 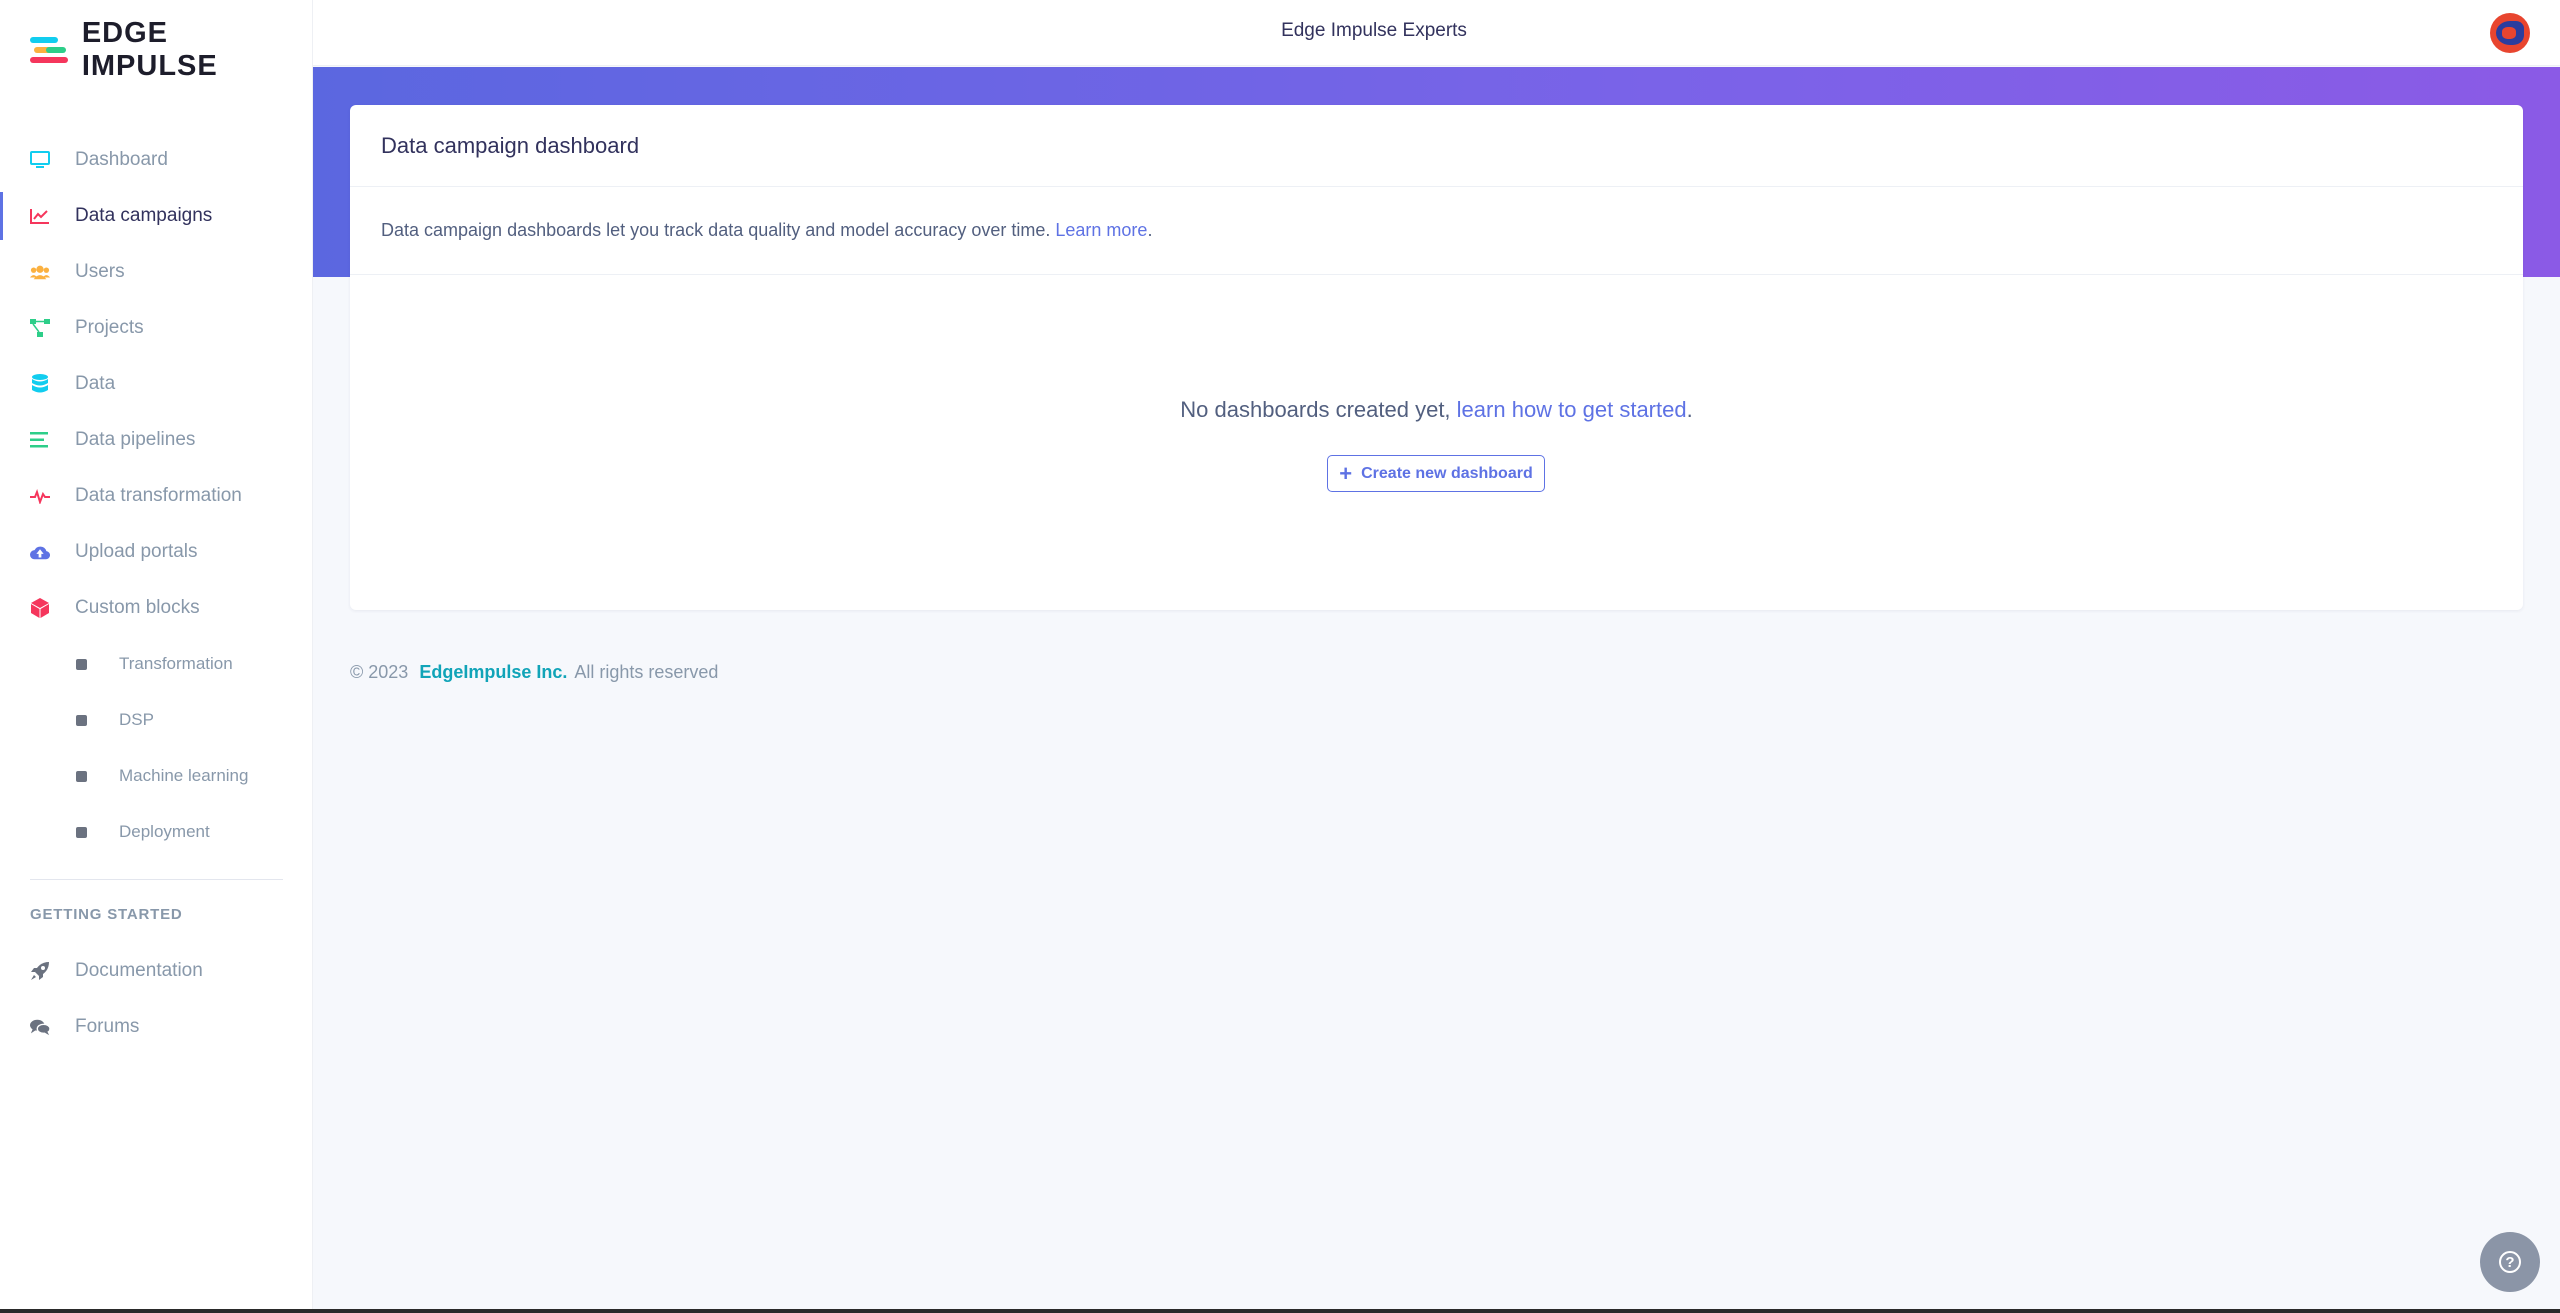 I want to click on sidebar-subitem-deployment: Deployment, so click(x=156, y=832).